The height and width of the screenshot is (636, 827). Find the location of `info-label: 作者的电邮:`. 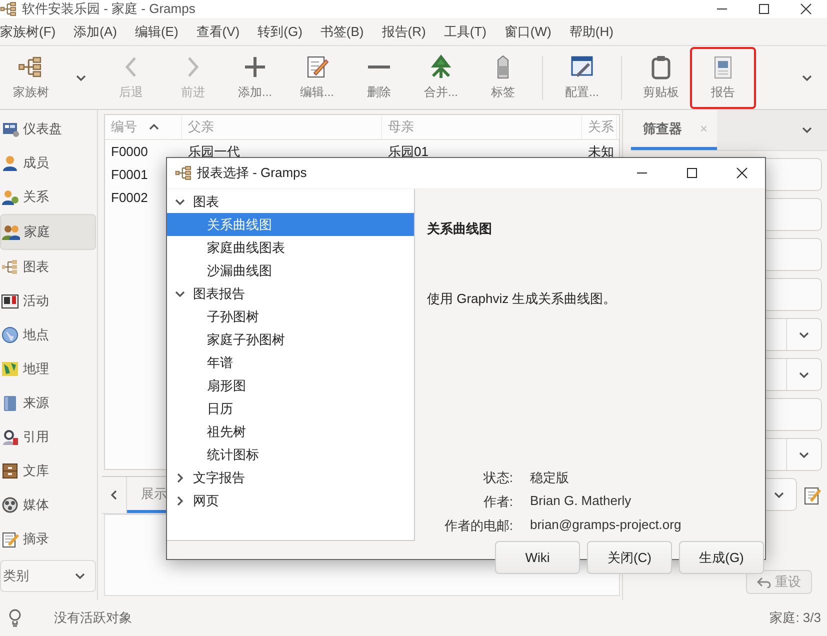

info-label: 作者的电邮: is located at coordinates (478, 526).